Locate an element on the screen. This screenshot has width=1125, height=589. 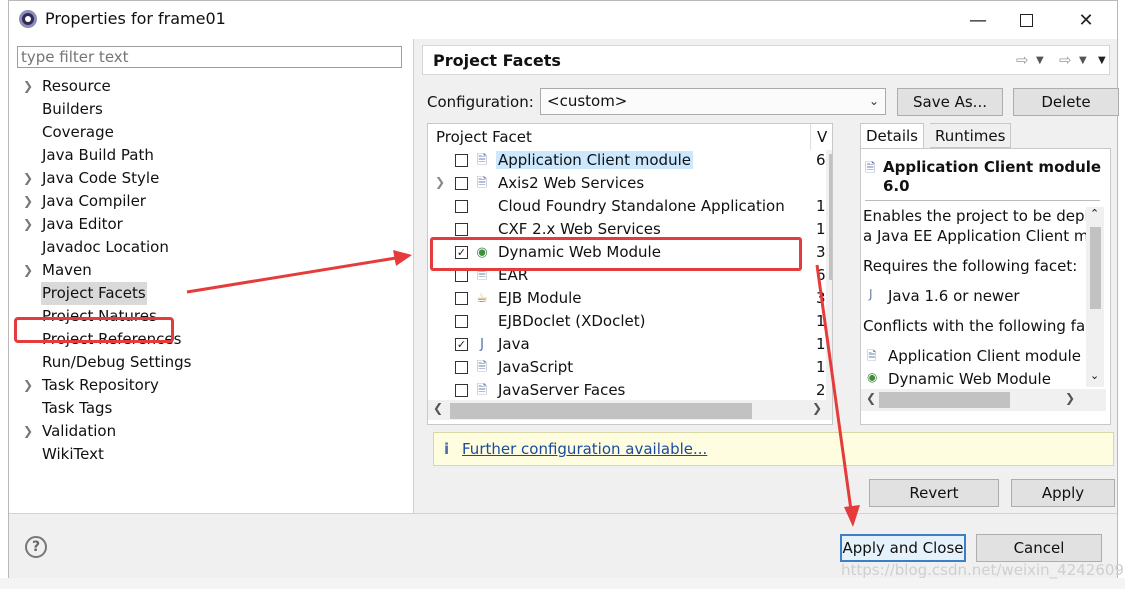
facet-row: Cloud Foundry Standalone Application 1. is located at coordinates (629, 207).